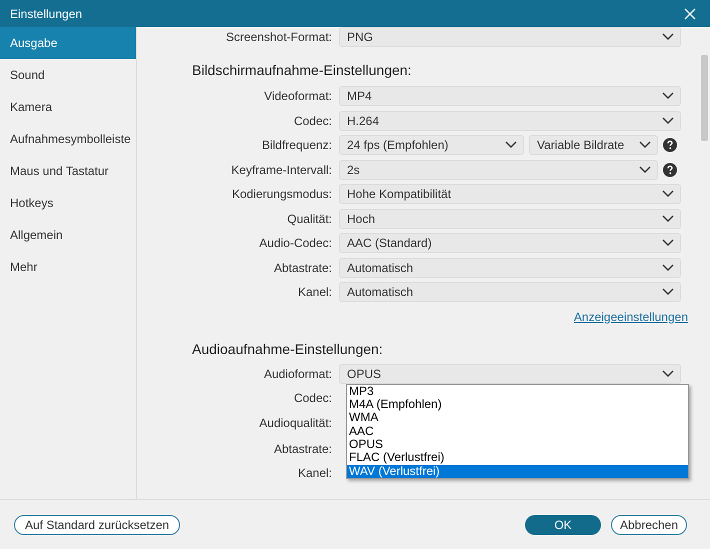  I want to click on sidebar-item: Kamera, so click(68, 107).